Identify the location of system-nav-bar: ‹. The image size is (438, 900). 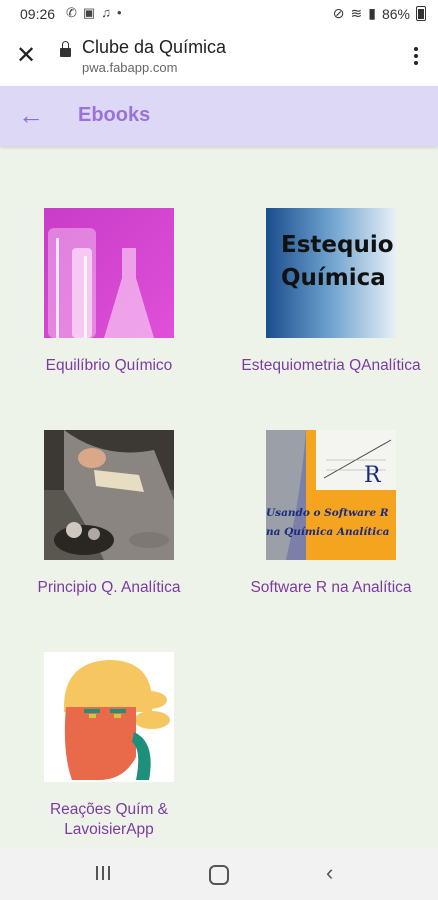
(219, 874).